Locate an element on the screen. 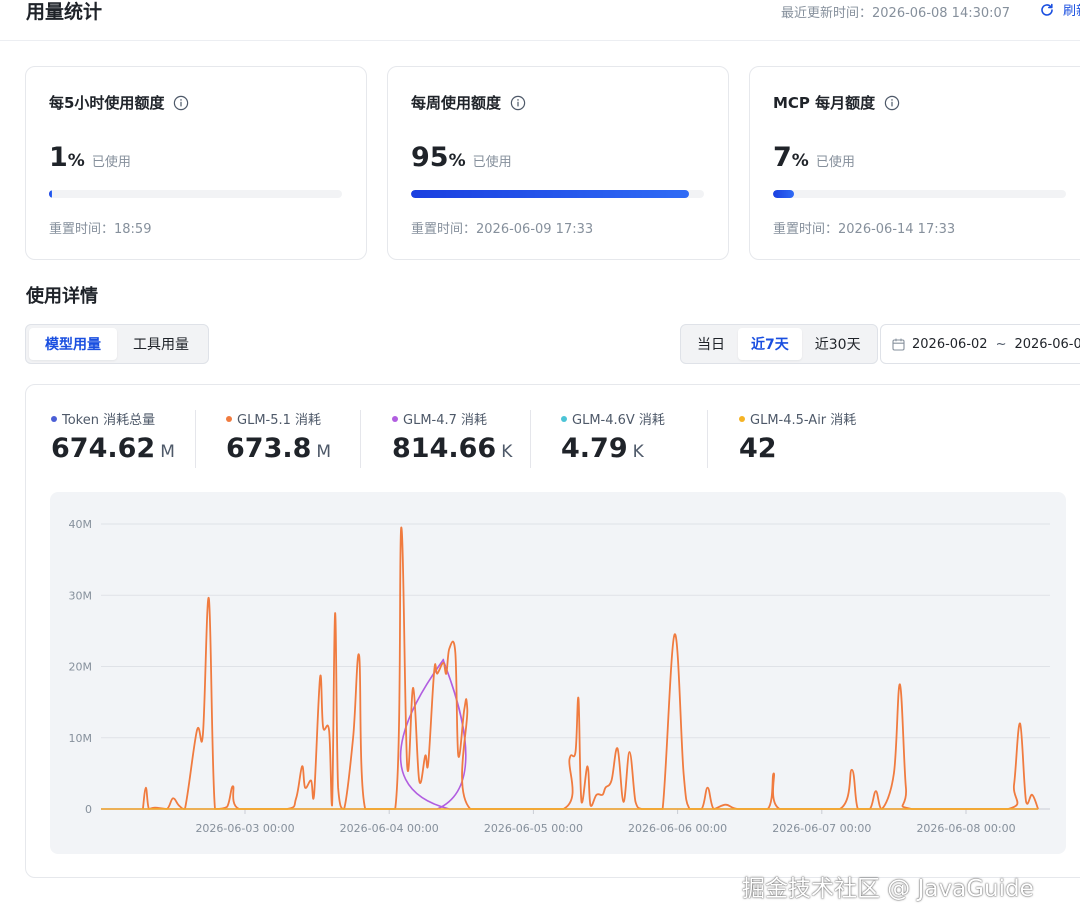 This screenshot has width=1080, height=923. quota-reset-time: 重置时间：2026-06-14 17:33 is located at coordinates (864, 229).